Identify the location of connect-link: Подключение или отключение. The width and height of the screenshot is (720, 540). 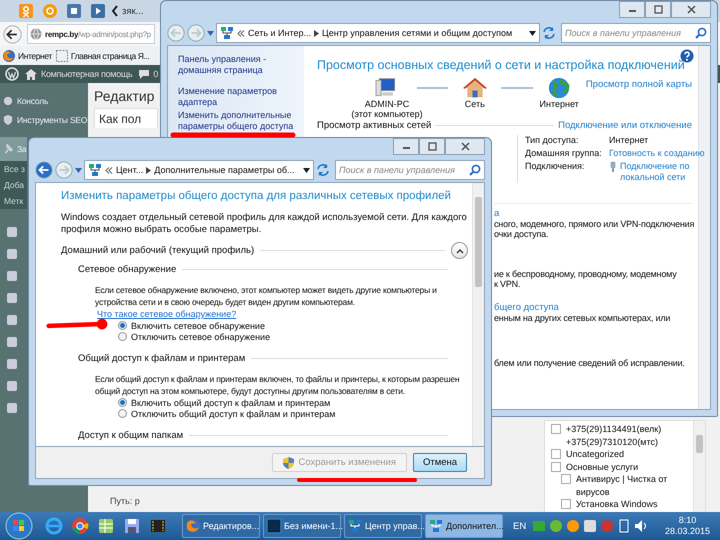
(625, 125).